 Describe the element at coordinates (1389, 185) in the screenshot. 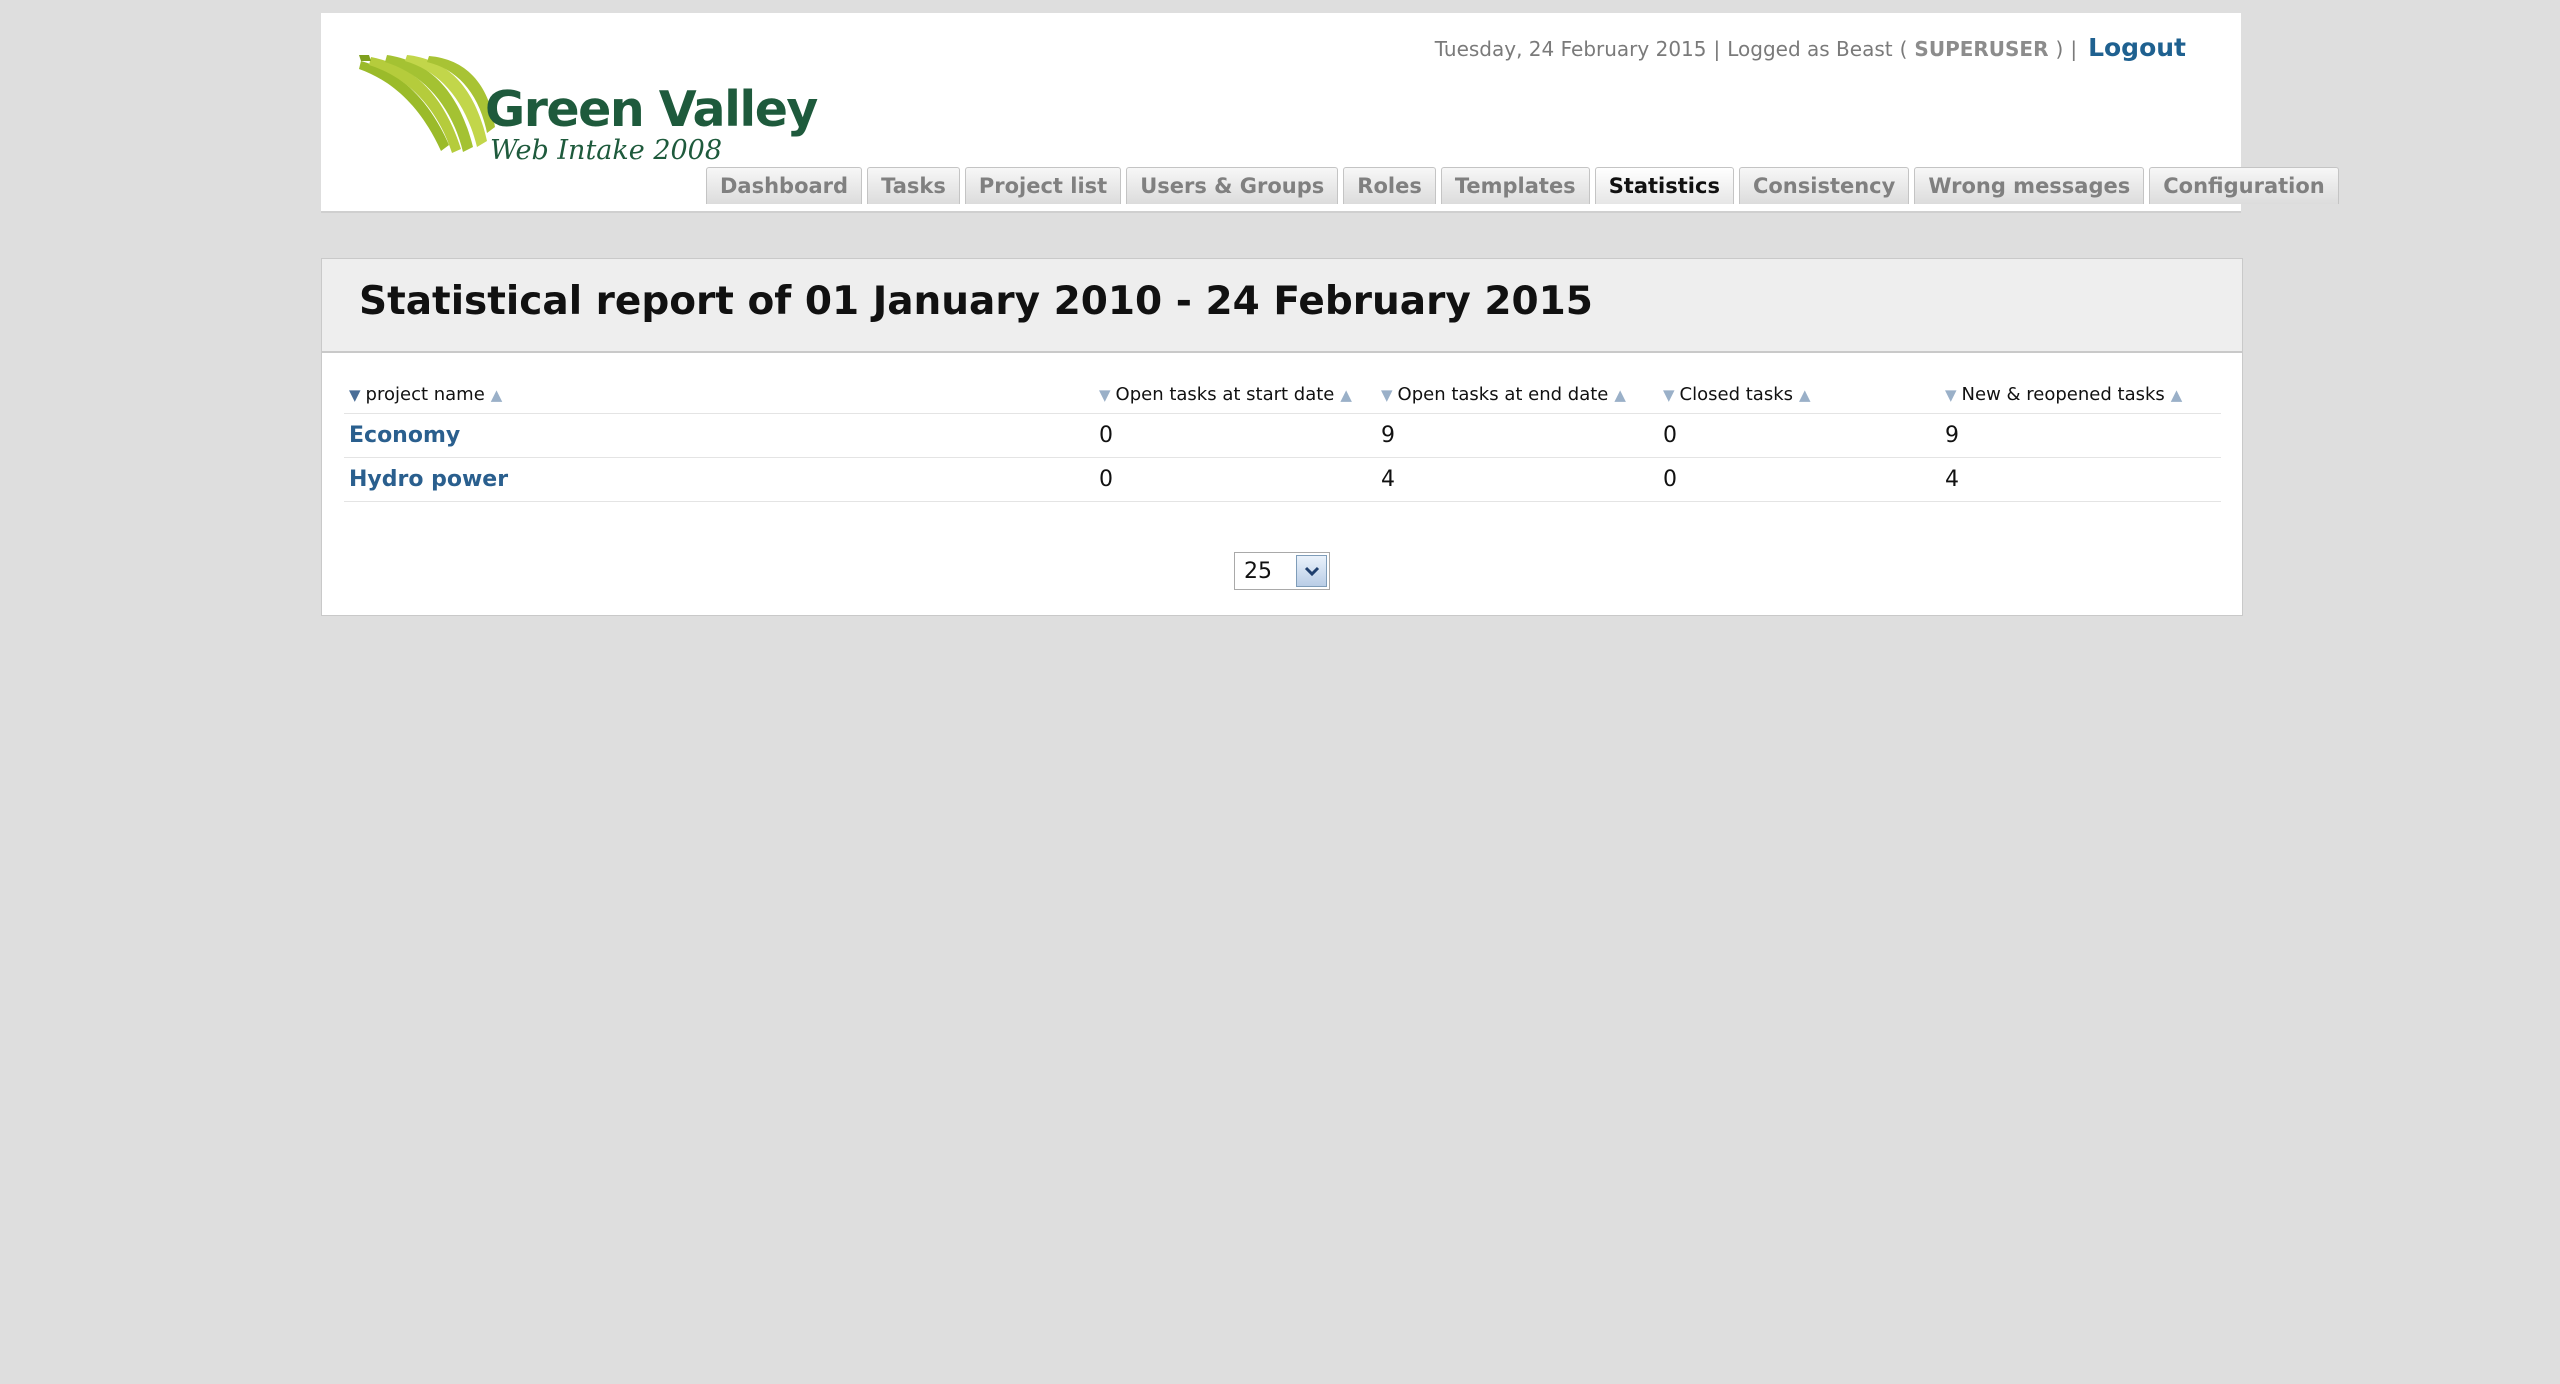

I see `tab-roles: Roles` at that location.